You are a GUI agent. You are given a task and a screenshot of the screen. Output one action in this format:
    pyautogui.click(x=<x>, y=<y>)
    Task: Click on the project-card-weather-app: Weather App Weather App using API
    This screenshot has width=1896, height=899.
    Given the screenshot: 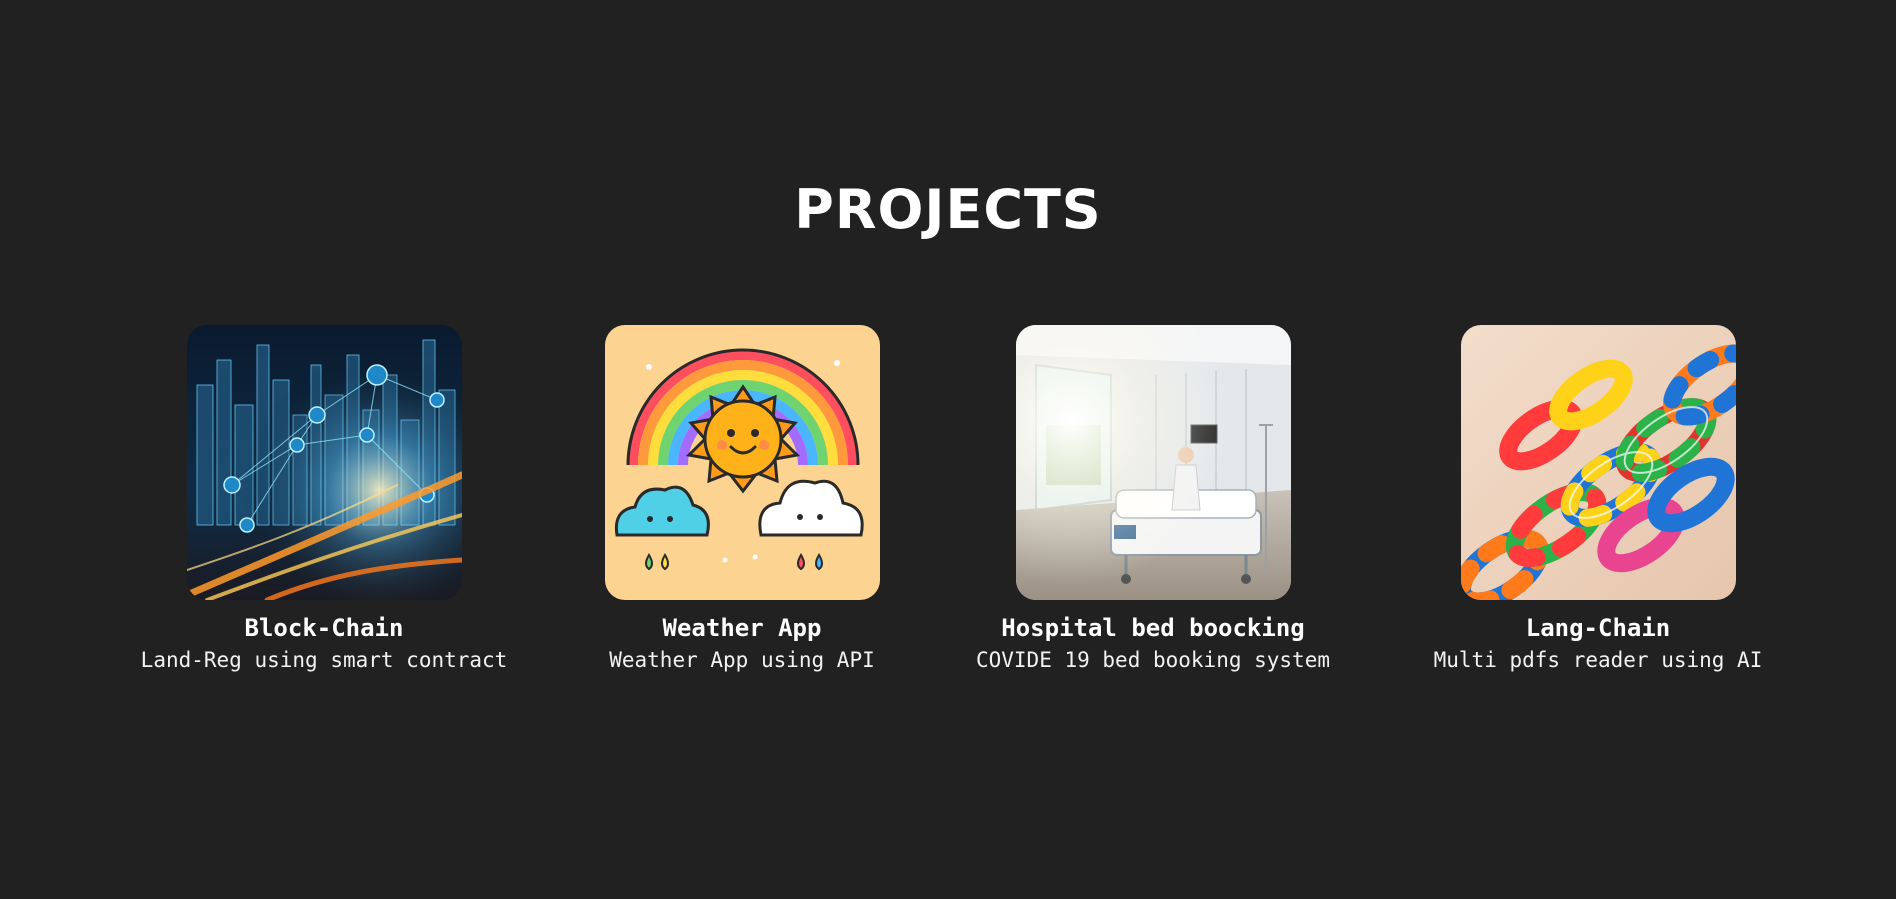 What is the action you would take?
    pyautogui.click(x=742, y=499)
    